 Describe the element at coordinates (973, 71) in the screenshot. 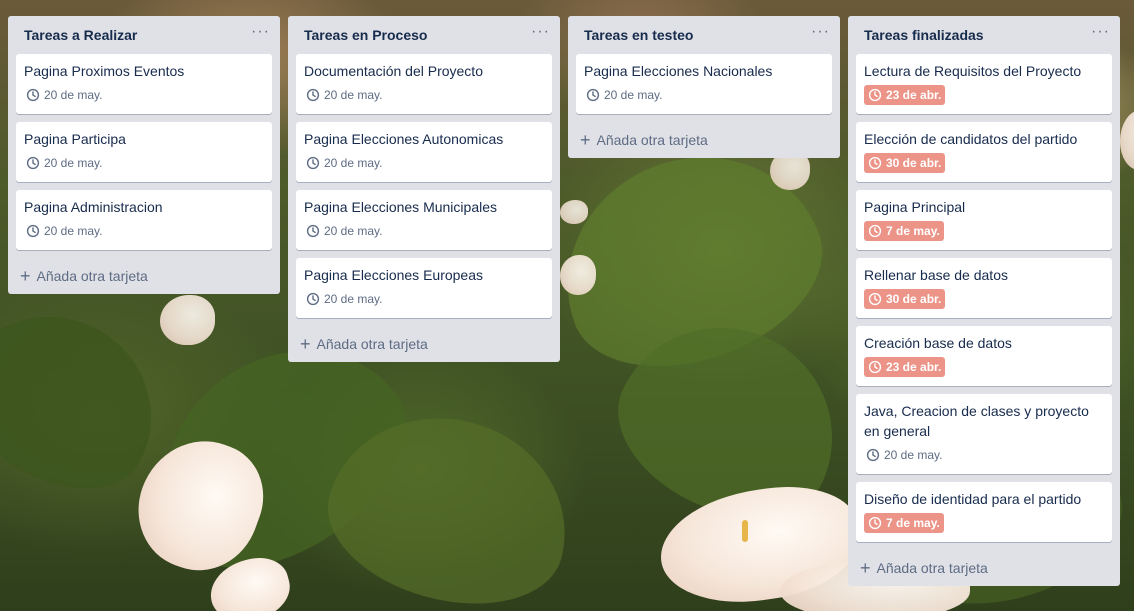

I see `card-title: Lectura de Requisitos del Proyecto` at that location.